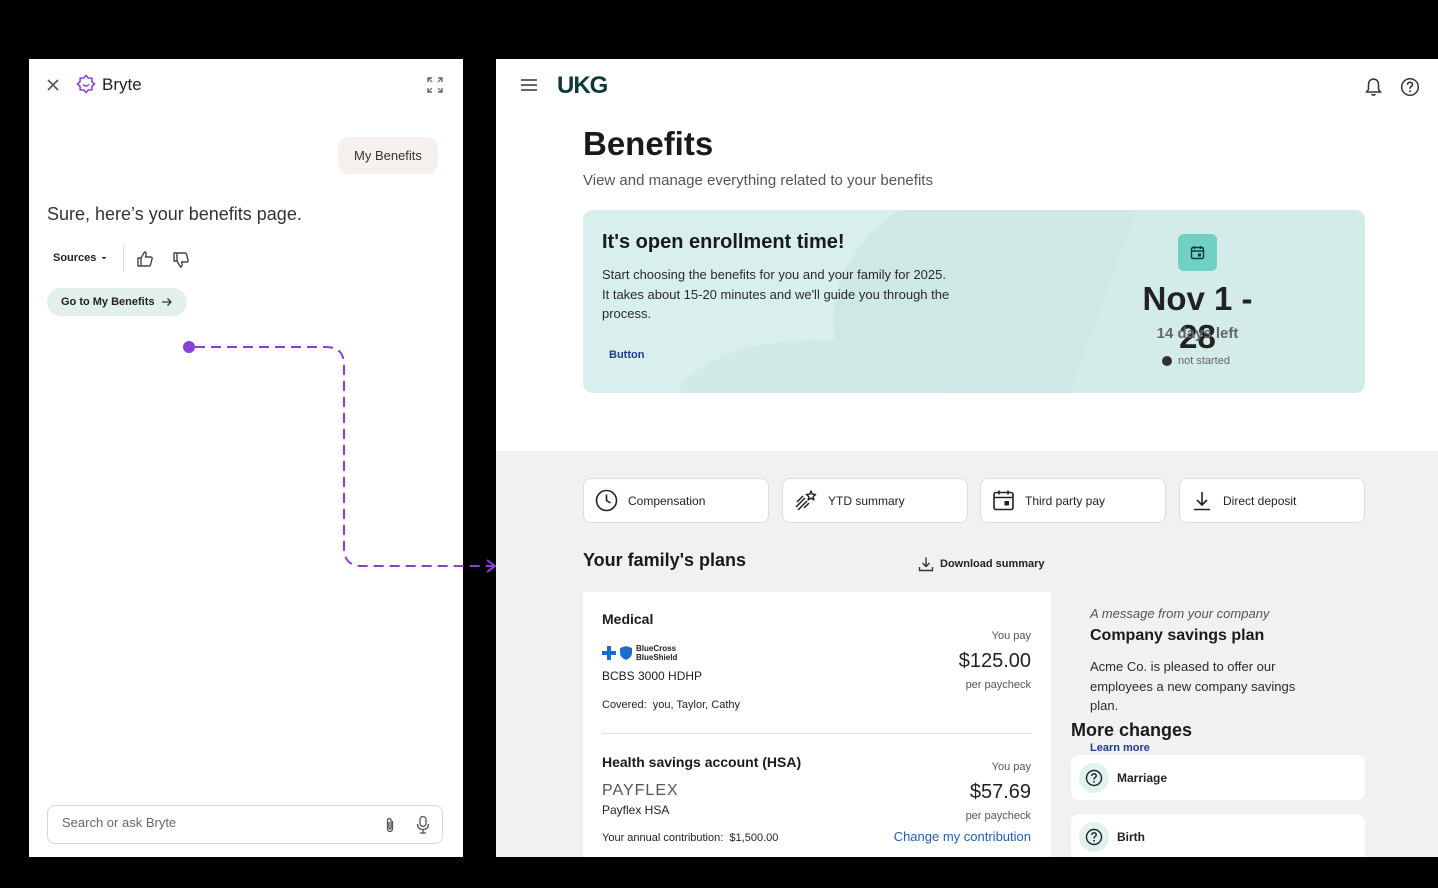 This screenshot has width=1438, height=888. What do you see at coordinates (664, 560) in the screenshot?
I see `family-plans-title: Your family's plans` at bounding box center [664, 560].